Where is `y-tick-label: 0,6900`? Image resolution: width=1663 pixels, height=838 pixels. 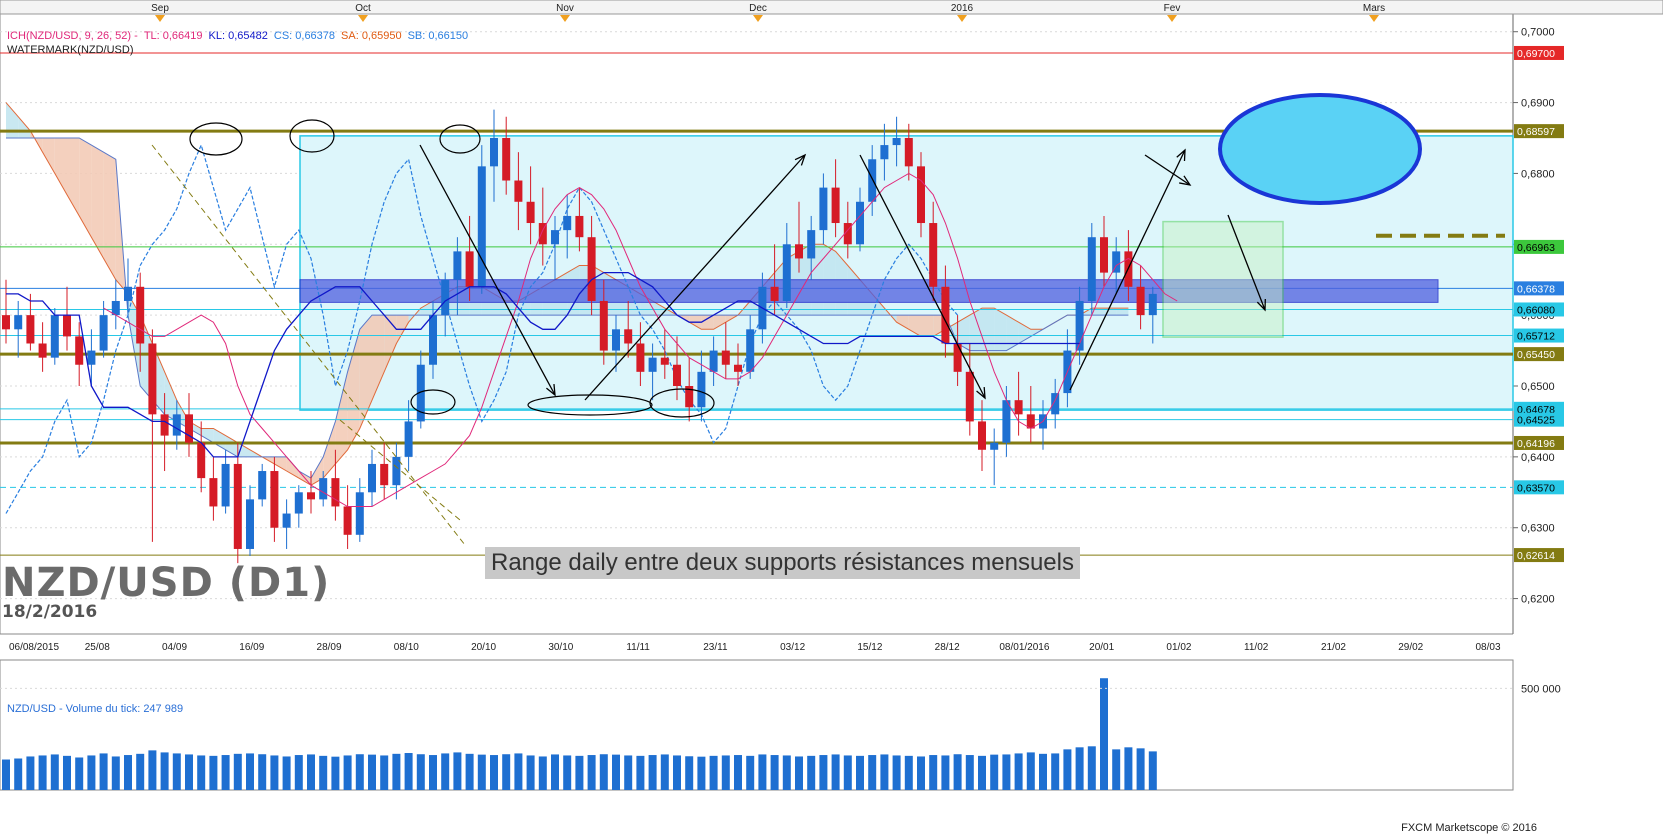
y-tick-label: 0,6900 is located at coordinates (1538, 104).